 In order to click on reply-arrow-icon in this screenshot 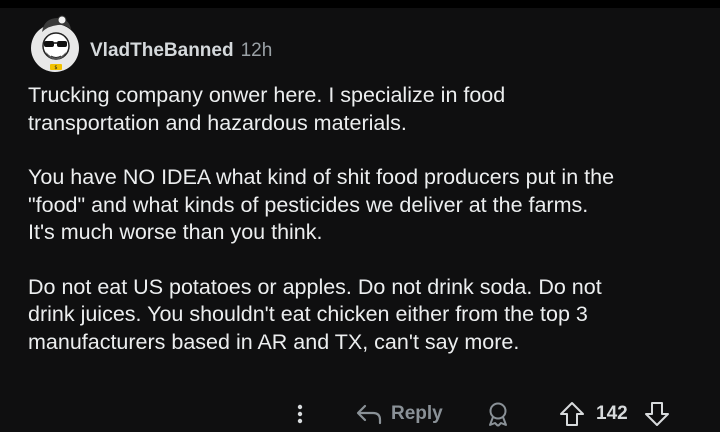, I will do `click(369, 414)`.